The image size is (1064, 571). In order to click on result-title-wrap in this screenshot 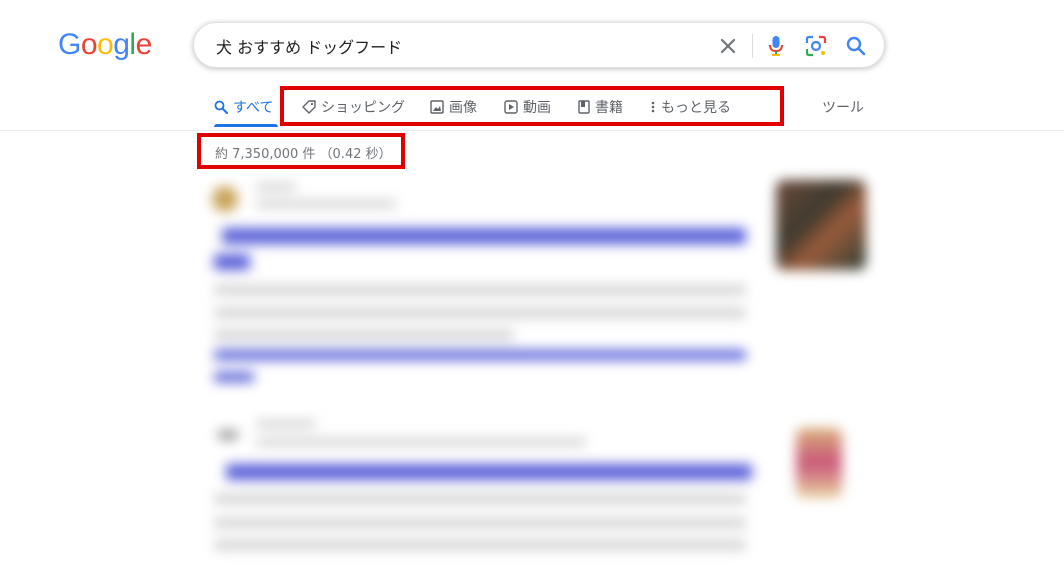, I will do `click(232, 262)`.